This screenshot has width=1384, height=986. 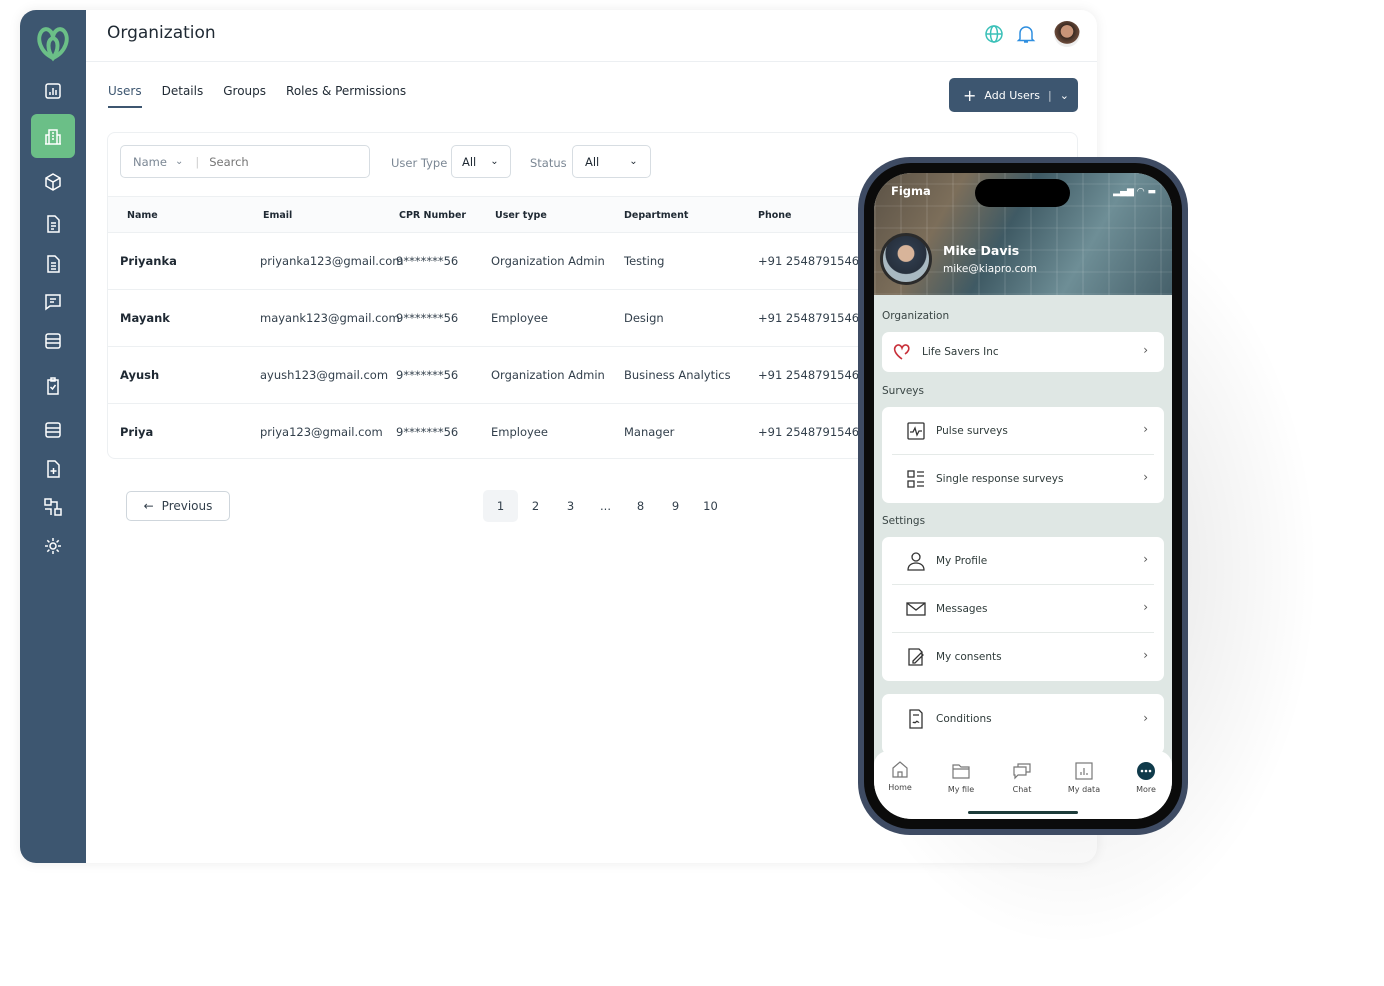 I want to click on column-header-department: Department, so click(x=656, y=215).